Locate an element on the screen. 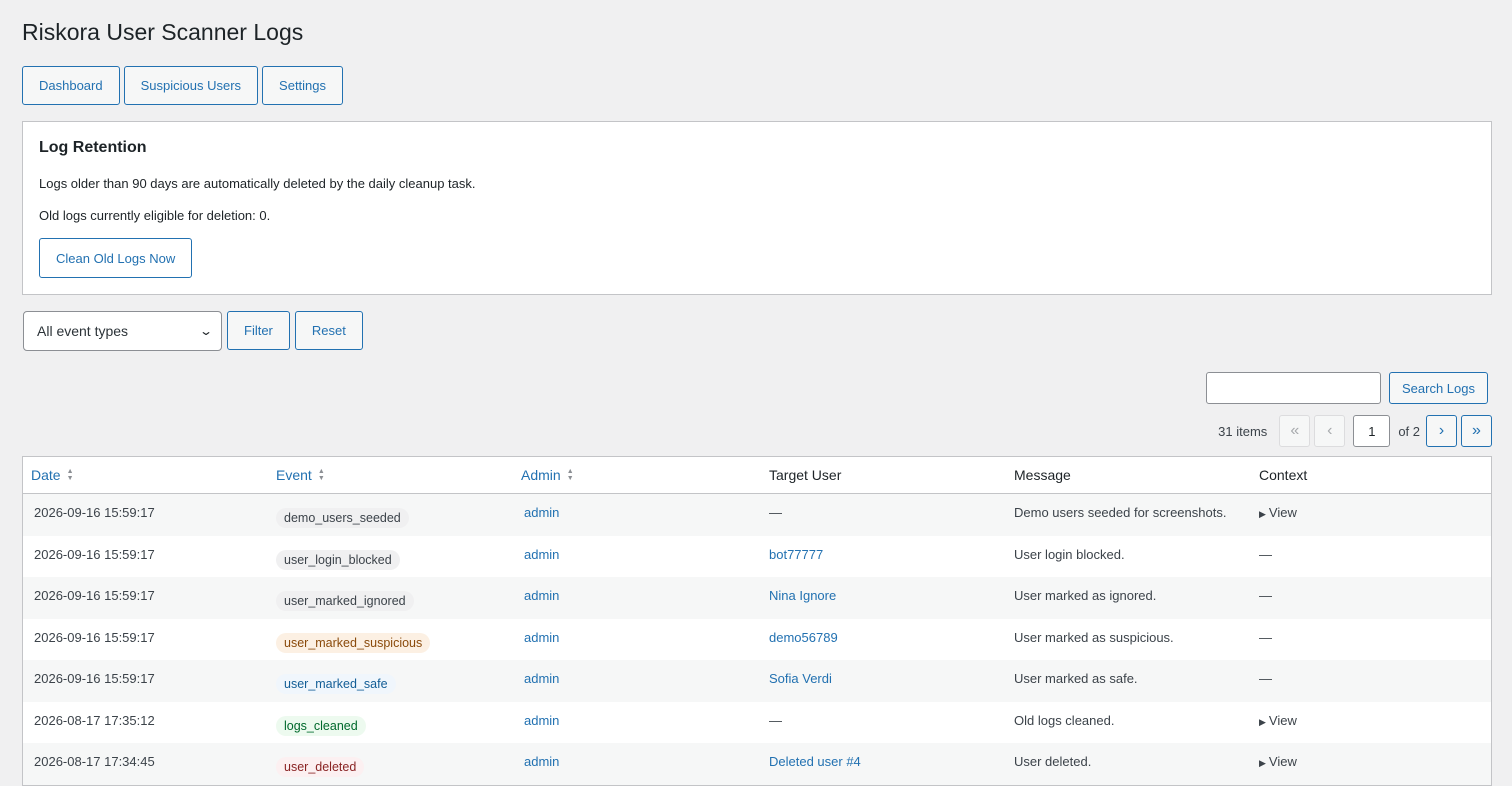  page-title: Riskora User Scanner Logs is located at coordinates (163, 32).